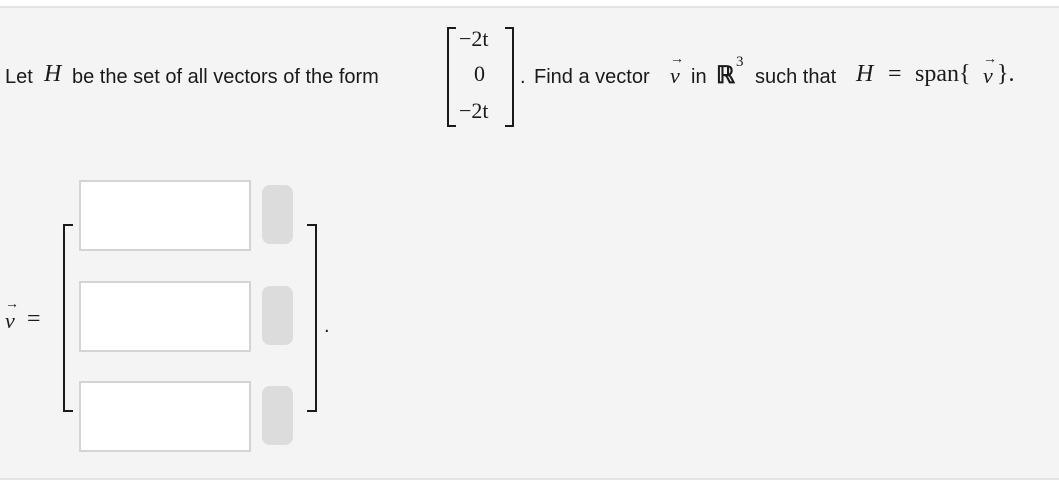  What do you see at coordinates (592, 77) in the screenshot?
I see `find-text: Find a vector` at bounding box center [592, 77].